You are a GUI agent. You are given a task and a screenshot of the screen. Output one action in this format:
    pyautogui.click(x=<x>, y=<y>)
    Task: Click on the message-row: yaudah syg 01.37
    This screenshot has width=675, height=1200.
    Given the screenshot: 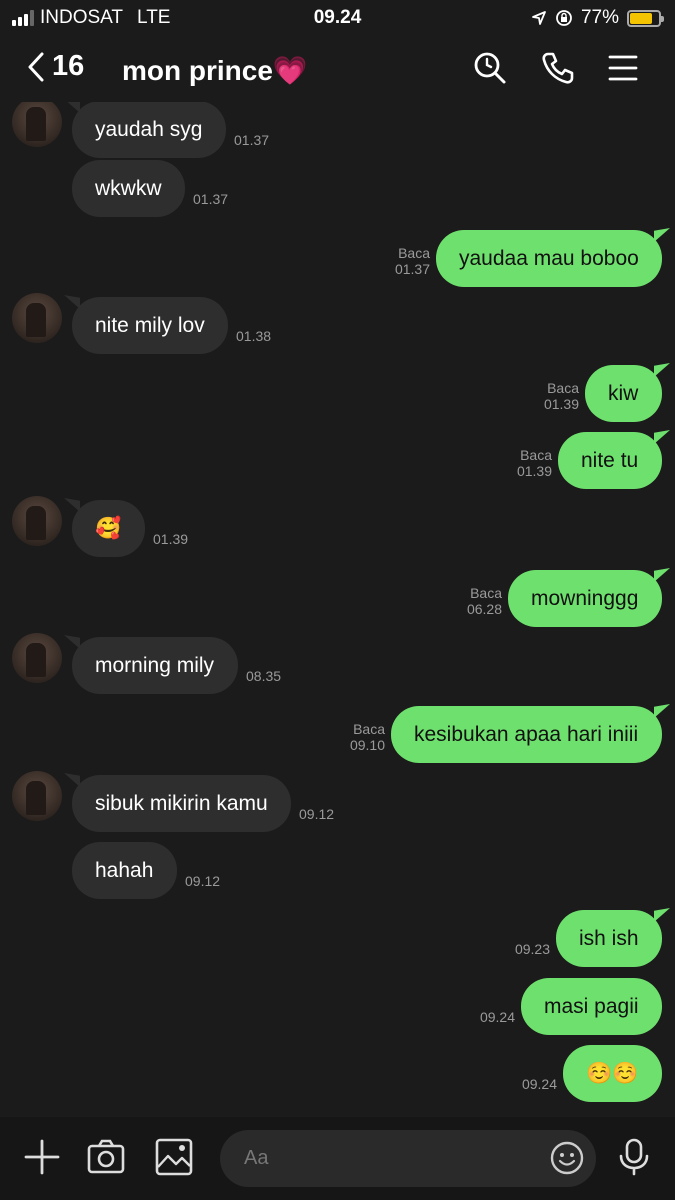 What is the action you would take?
    pyautogui.click(x=337, y=131)
    